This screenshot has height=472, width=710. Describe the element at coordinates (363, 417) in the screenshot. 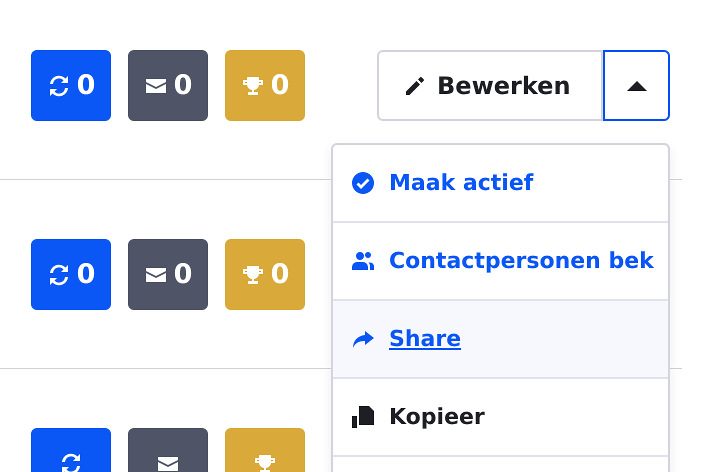

I see `copy-icon` at that location.